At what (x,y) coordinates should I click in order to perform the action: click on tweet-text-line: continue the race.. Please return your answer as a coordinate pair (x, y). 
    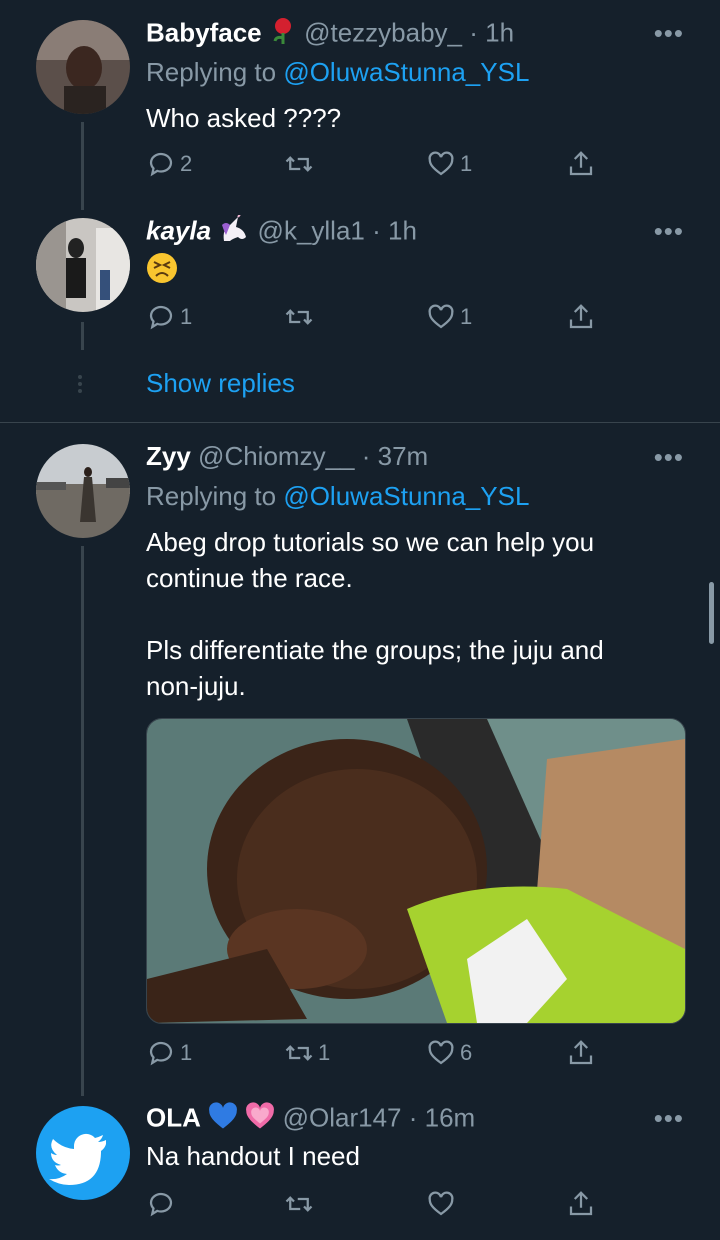
    Looking at the image, I should click on (249, 578).